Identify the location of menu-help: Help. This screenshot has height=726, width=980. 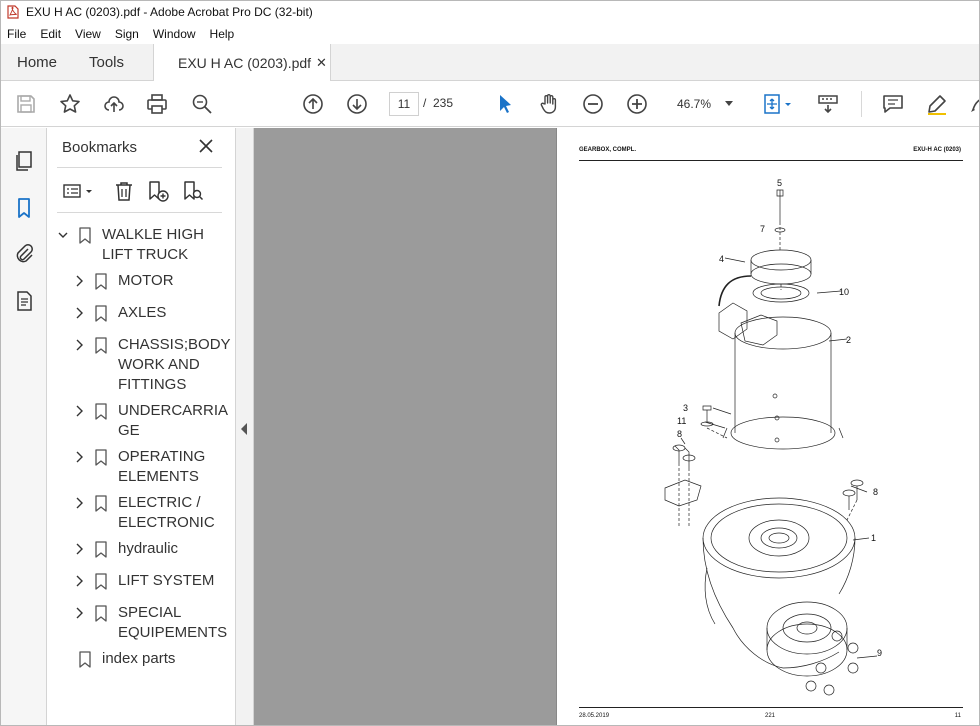
(222, 34).